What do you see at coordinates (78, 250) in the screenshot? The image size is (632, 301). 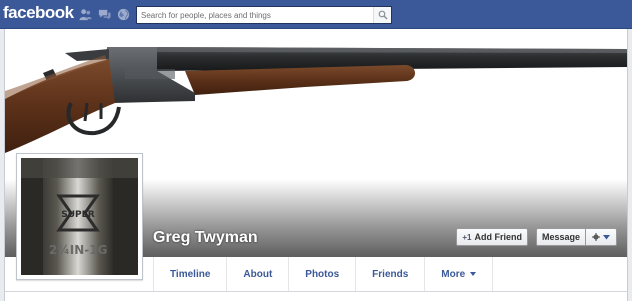 I see `picture-text-bottom: 2¾IN-1G` at bounding box center [78, 250].